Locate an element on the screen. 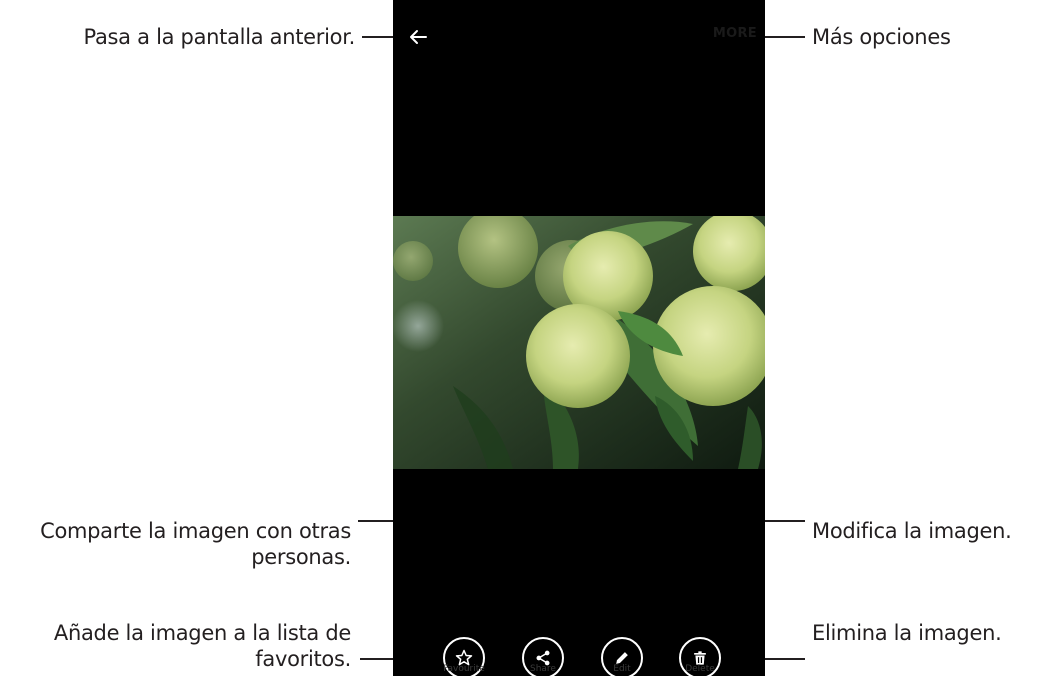 The image size is (1039, 676). favourite-label: Favourite is located at coordinates (464, 669).